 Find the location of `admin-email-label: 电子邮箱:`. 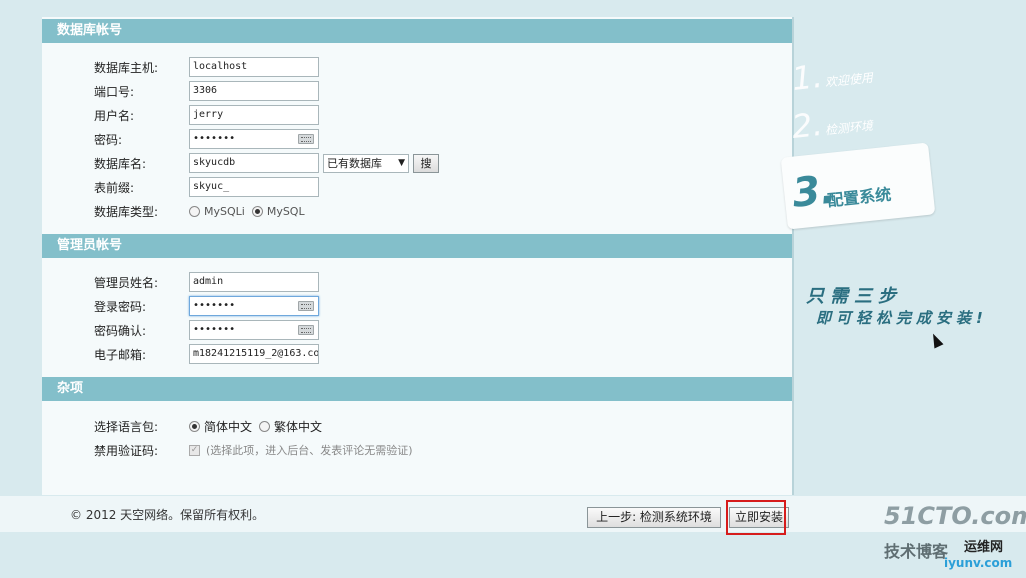

admin-email-label: 电子邮箱: is located at coordinates (120, 354).